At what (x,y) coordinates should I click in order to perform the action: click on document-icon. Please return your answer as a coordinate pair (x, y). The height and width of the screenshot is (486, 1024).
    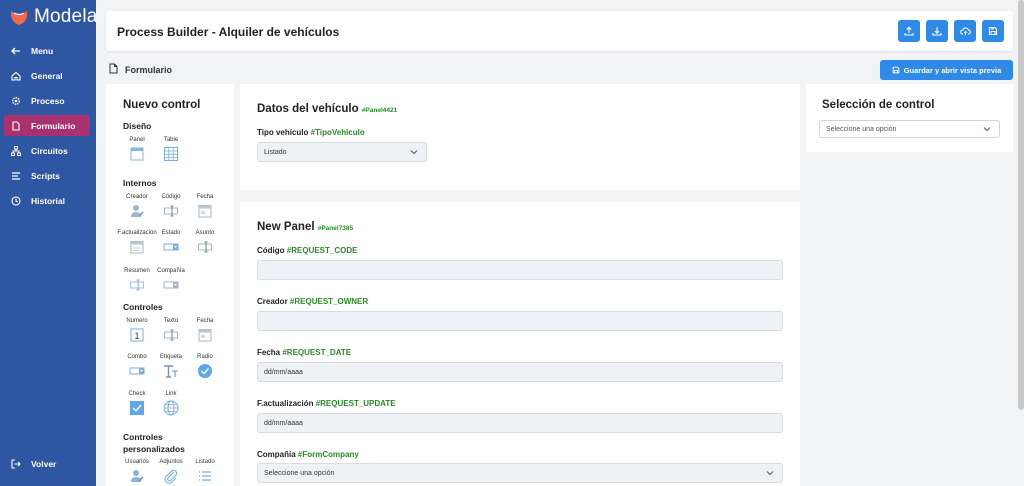
    Looking at the image, I should click on (16, 125).